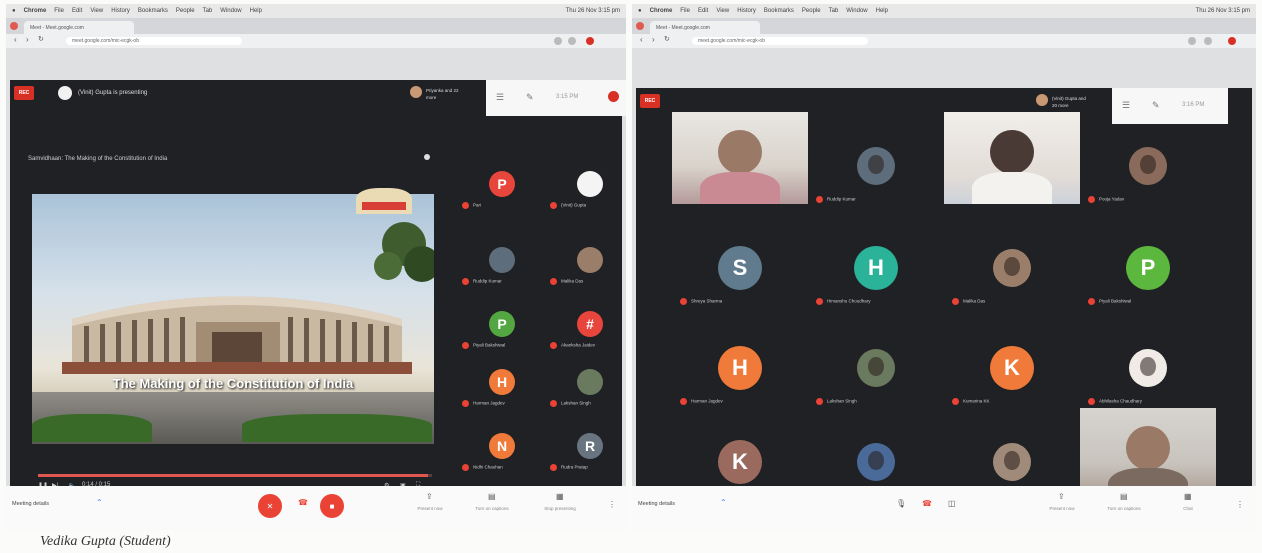  I want to click on participant-avatar: N, so click(502, 446).